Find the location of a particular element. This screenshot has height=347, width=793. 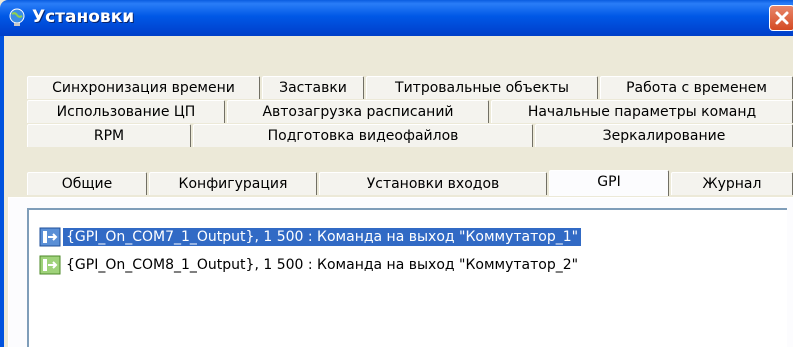

tab-caption-objects: Титровальные объекты is located at coordinates (482, 87).